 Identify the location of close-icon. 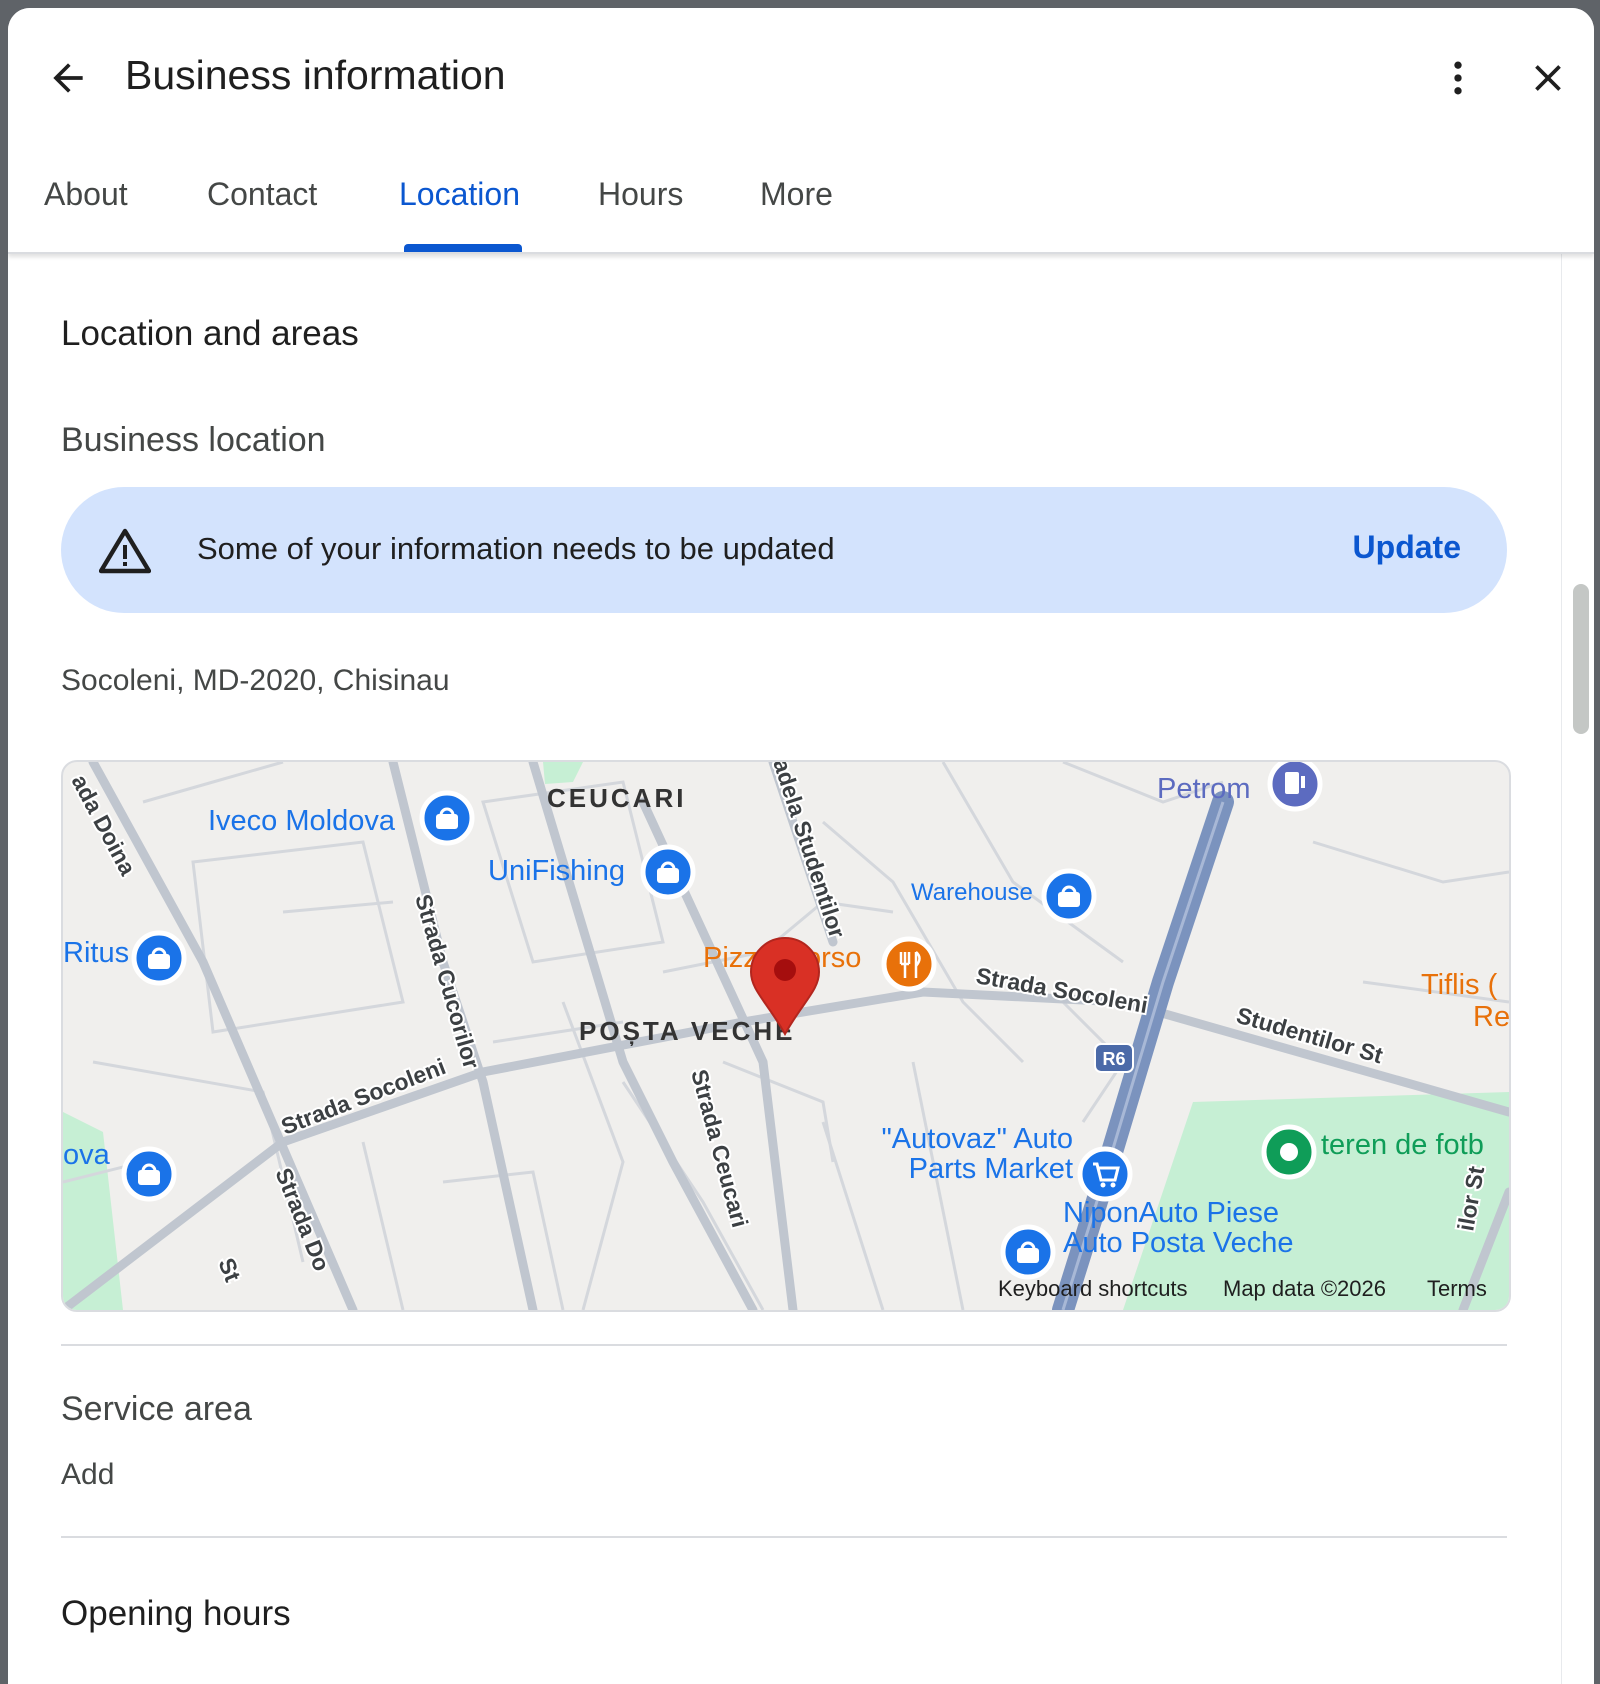
(1548, 78).